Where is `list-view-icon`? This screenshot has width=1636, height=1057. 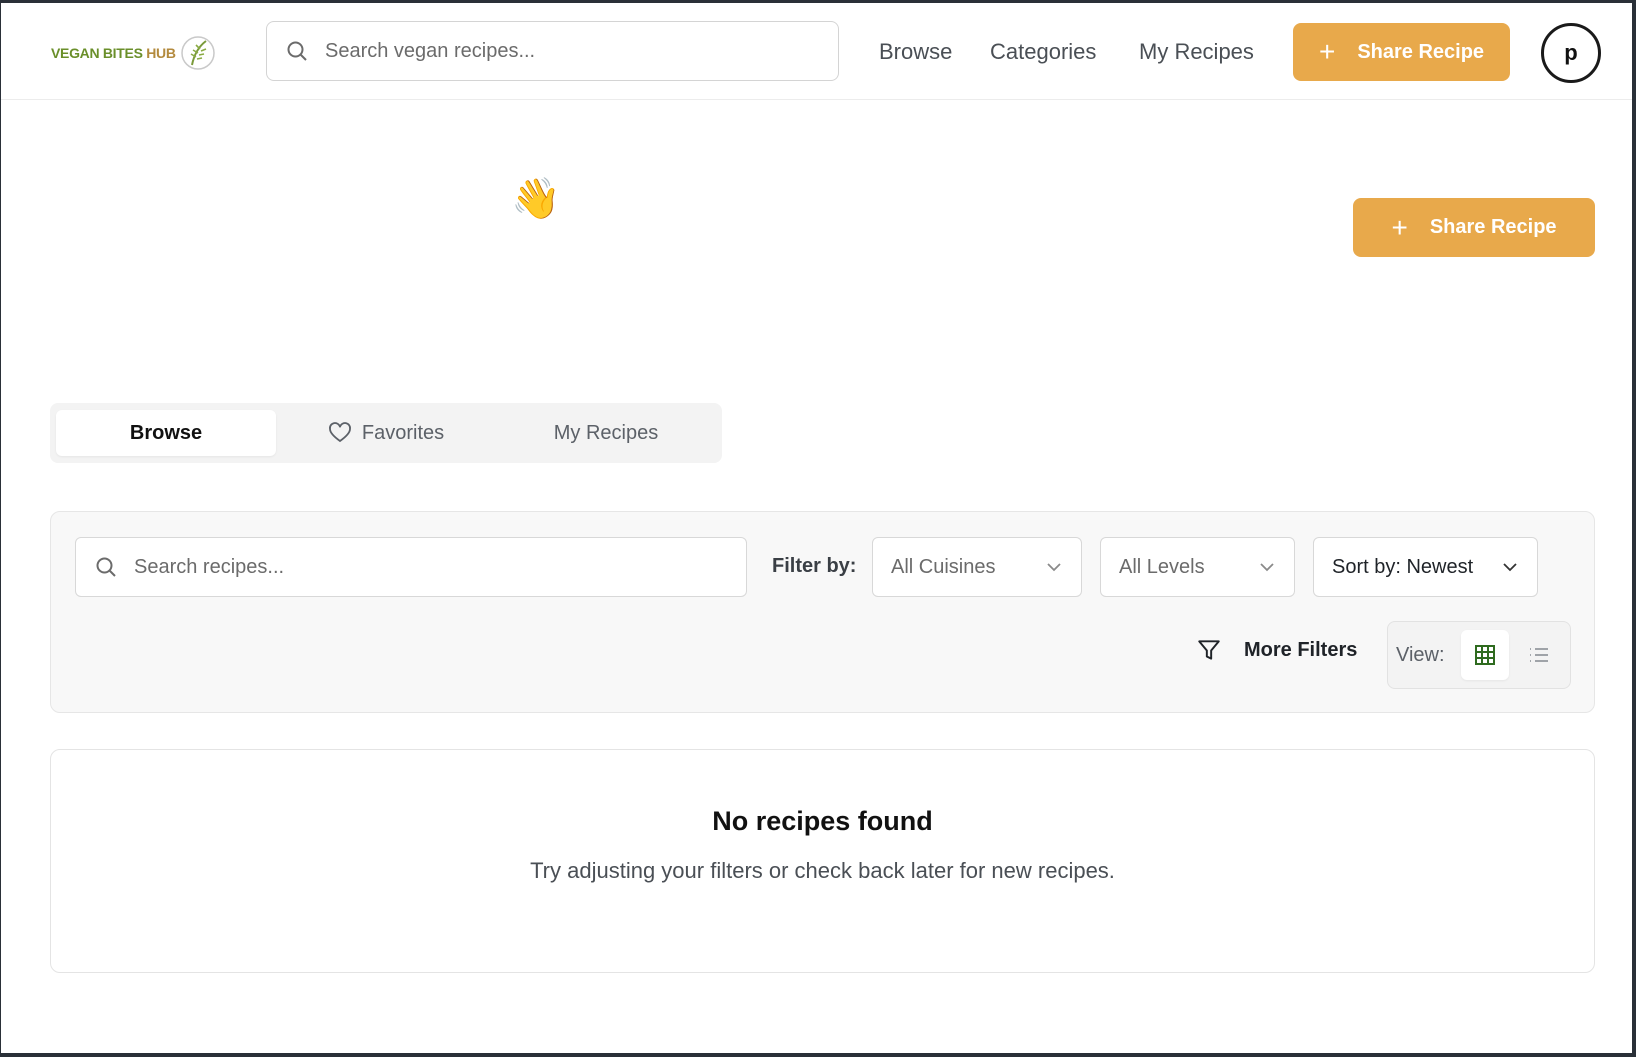 list-view-icon is located at coordinates (1539, 655).